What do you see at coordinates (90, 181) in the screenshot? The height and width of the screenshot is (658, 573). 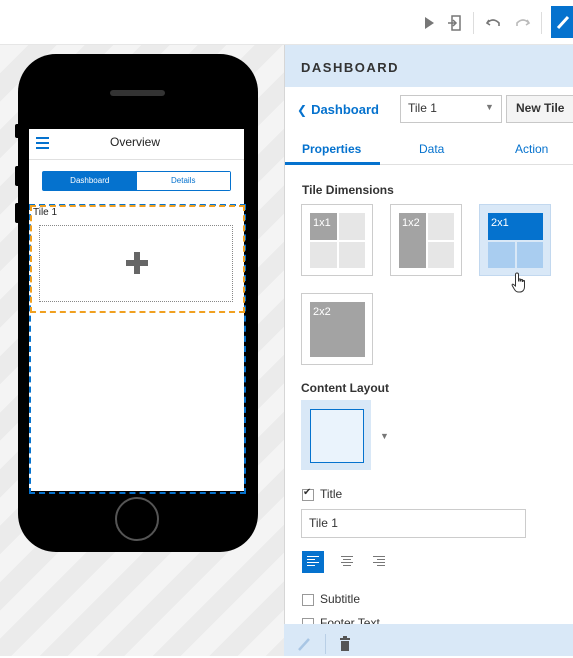 I see `tab-dashboard: Dashboard` at bounding box center [90, 181].